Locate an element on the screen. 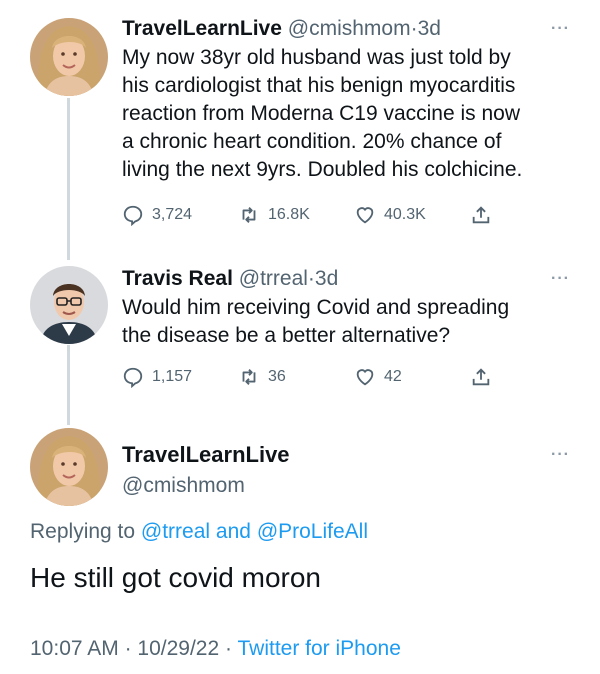  retweet-count: 36 is located at coordinates (277, 376).